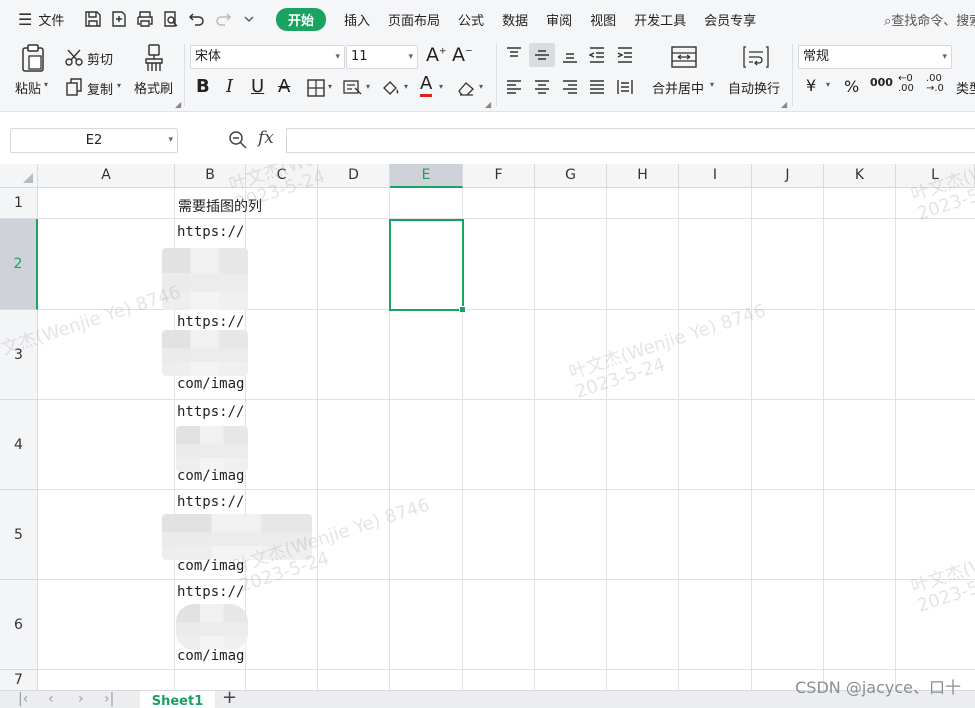 This screenshot has width=975, height=708. I want to click on align-left-icon, so click(514, 87).